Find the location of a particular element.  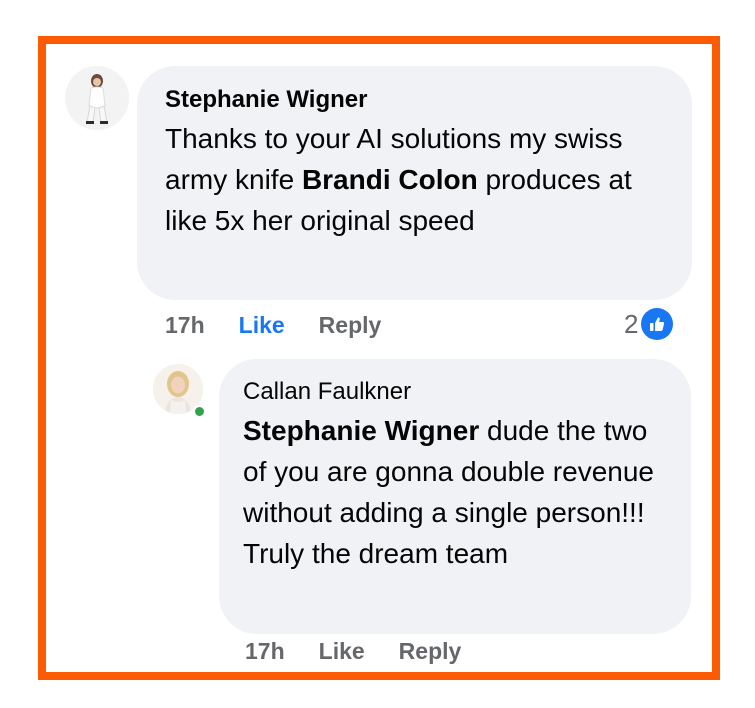

profile-photo-icon is located at coordinates (97, 98).